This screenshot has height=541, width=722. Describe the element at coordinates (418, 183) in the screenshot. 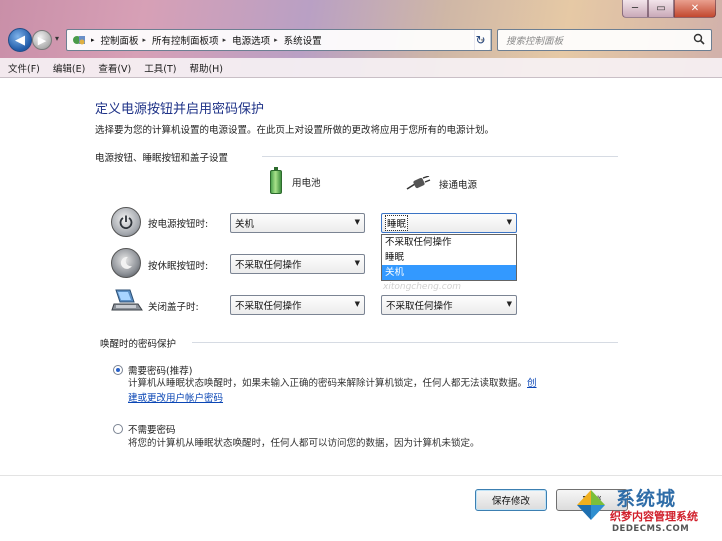

I see `power-plug-icon` at that location.